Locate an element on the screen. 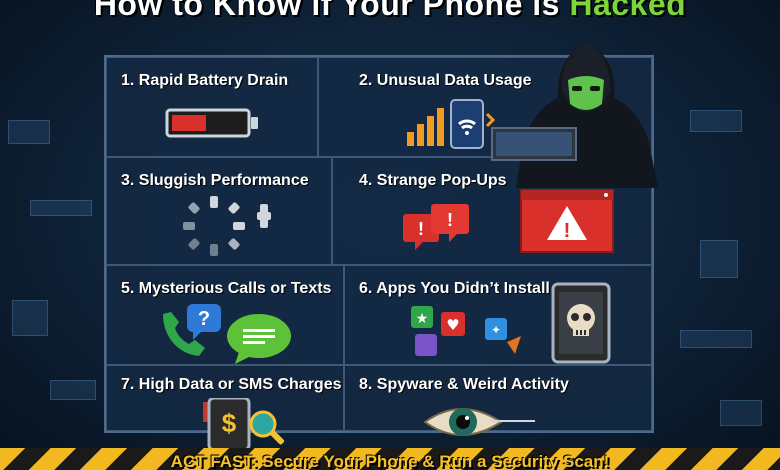  sign-card-spyware: 8. Spyware & Weird Activity is located at coordinates (498, 400).